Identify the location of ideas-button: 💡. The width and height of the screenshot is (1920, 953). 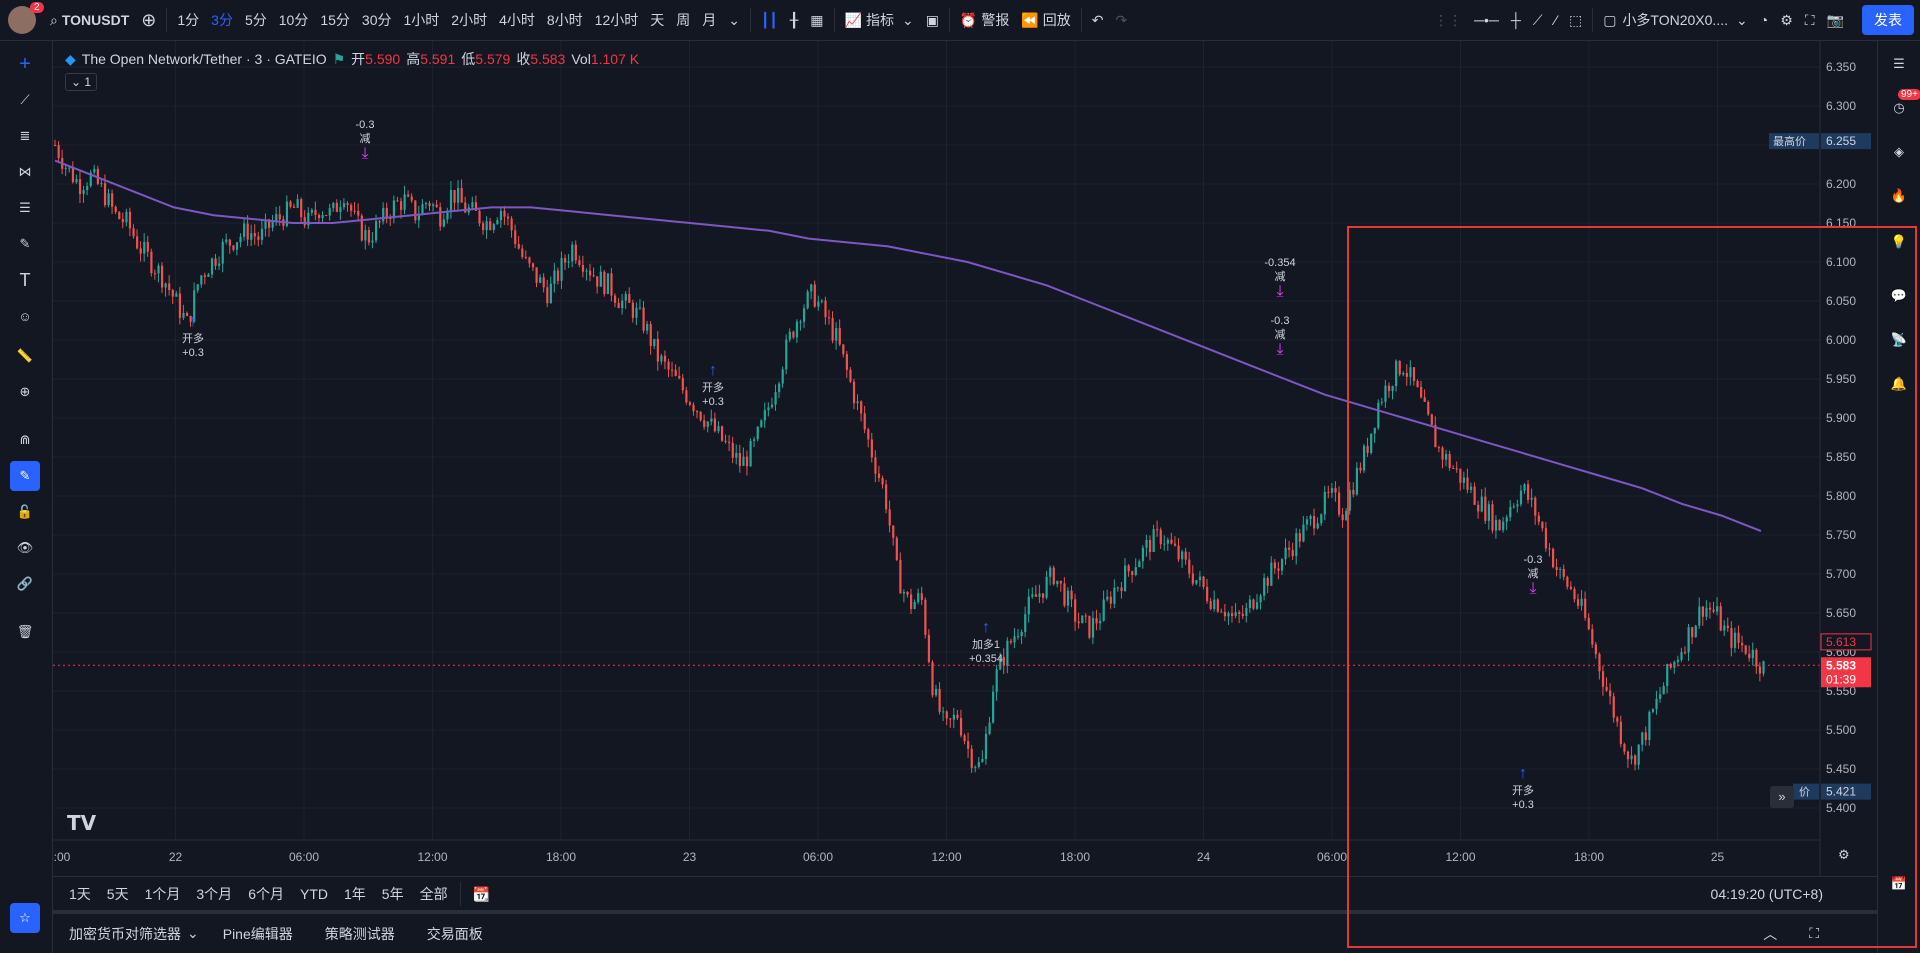
(1899, 242).